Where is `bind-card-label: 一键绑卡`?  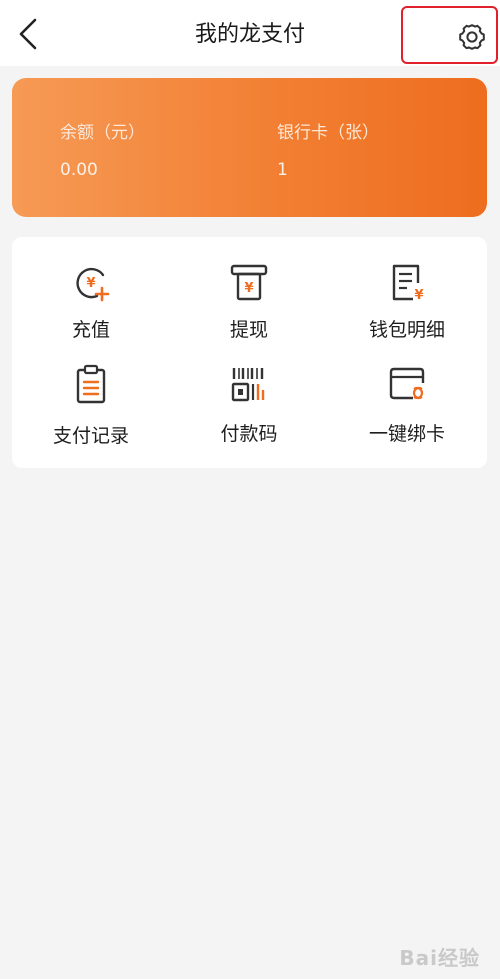
bind-card-label: 一键绑卡 is located at coordinates (406, 434).